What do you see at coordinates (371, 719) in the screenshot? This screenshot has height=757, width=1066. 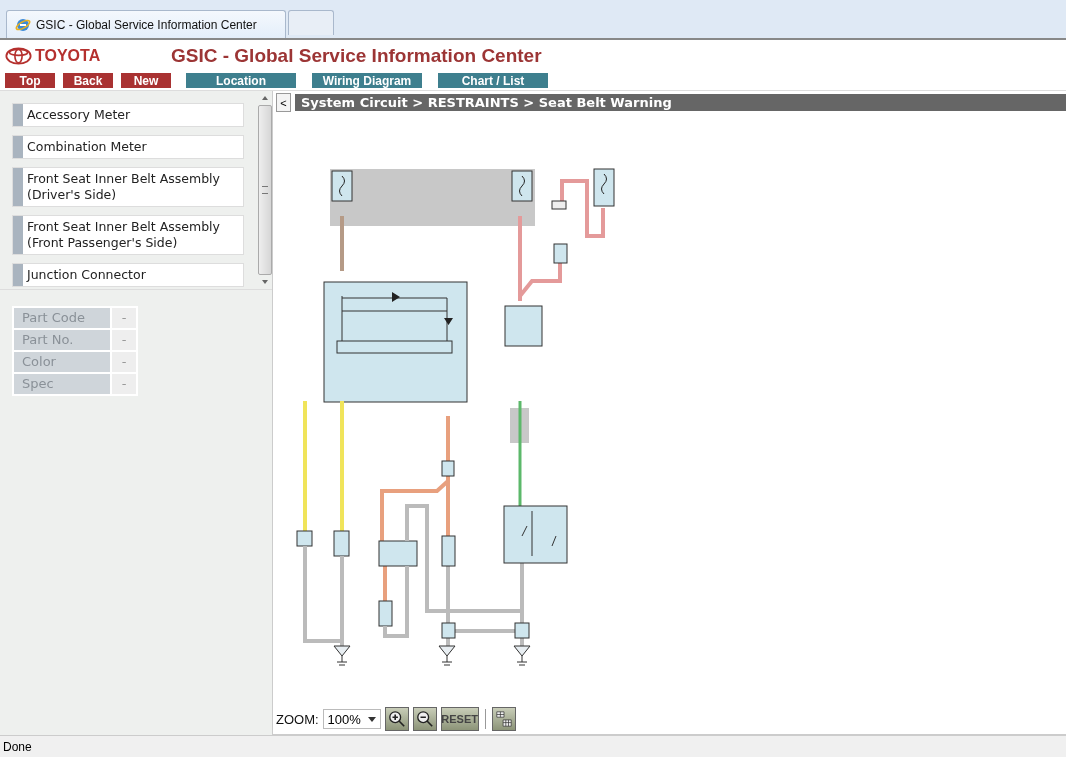 I see `caret-icon` at bounding box center [371, 719].